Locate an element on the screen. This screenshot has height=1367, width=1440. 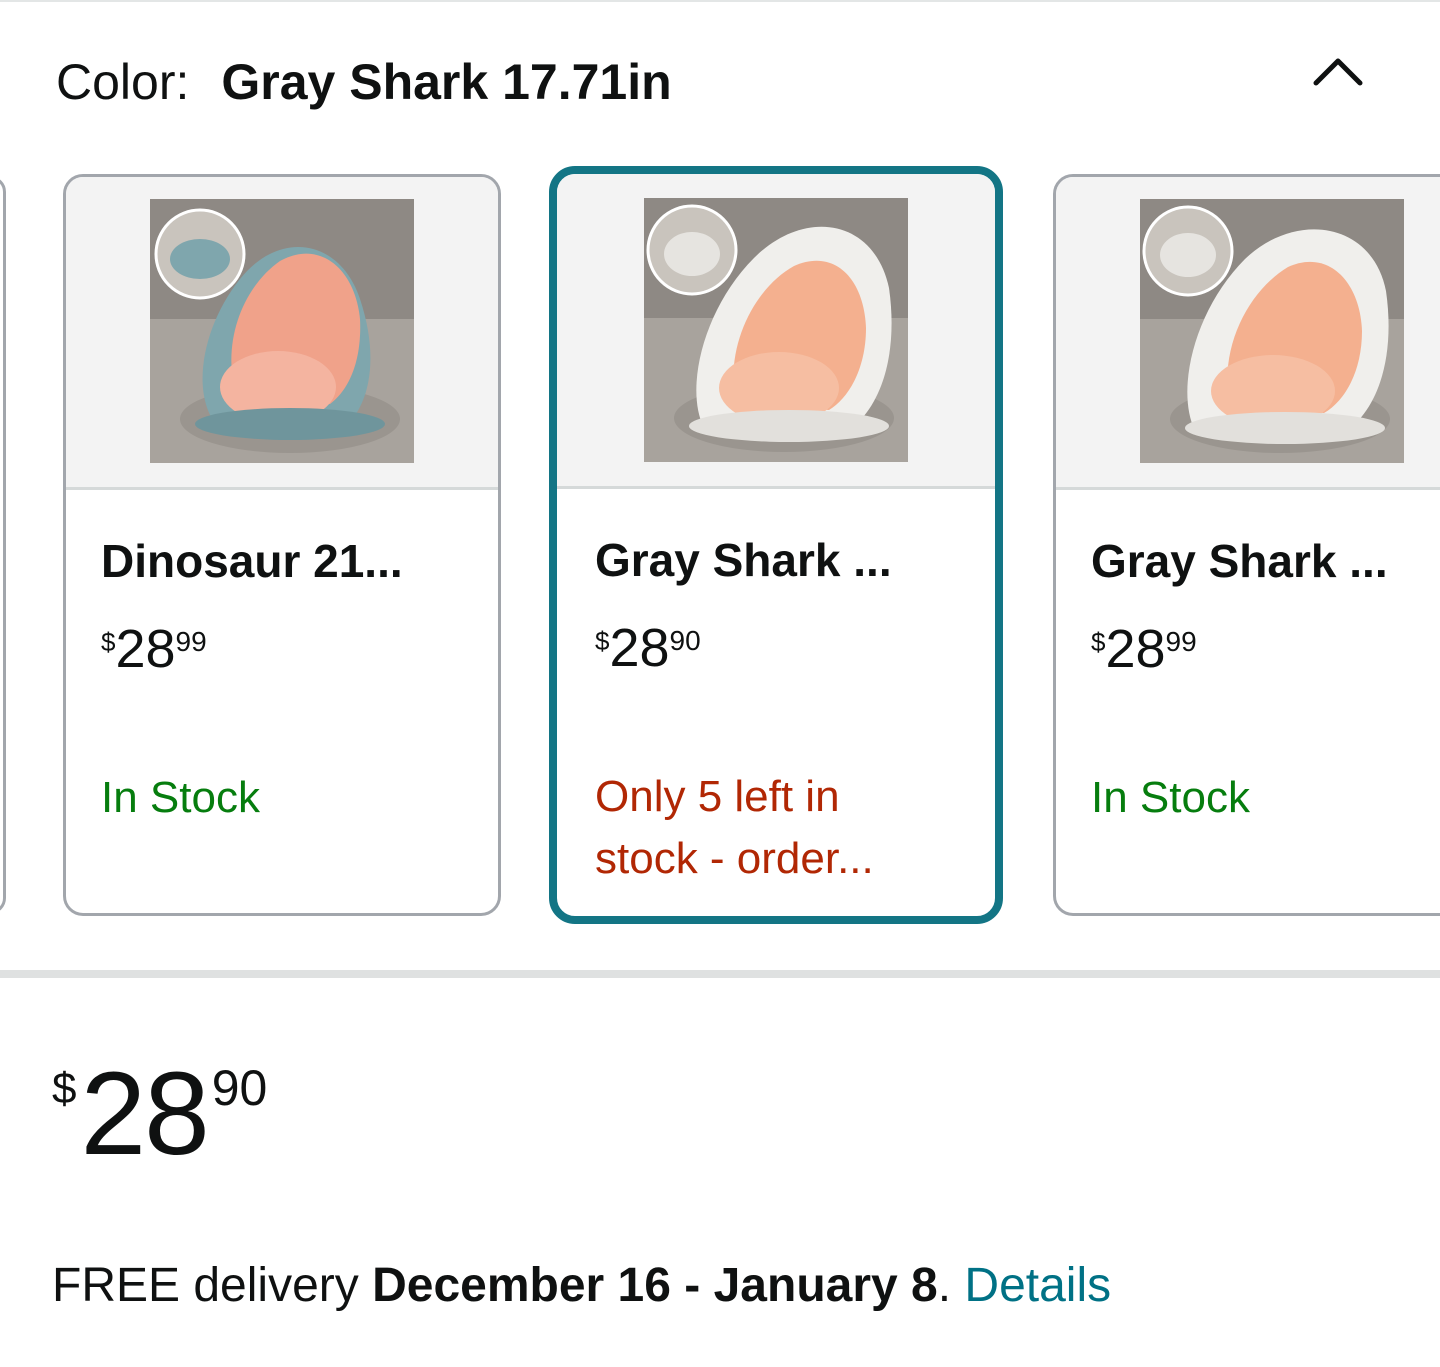
variation-header: Color: Gray Shark 17.71in is located at coordinates (364, 82).